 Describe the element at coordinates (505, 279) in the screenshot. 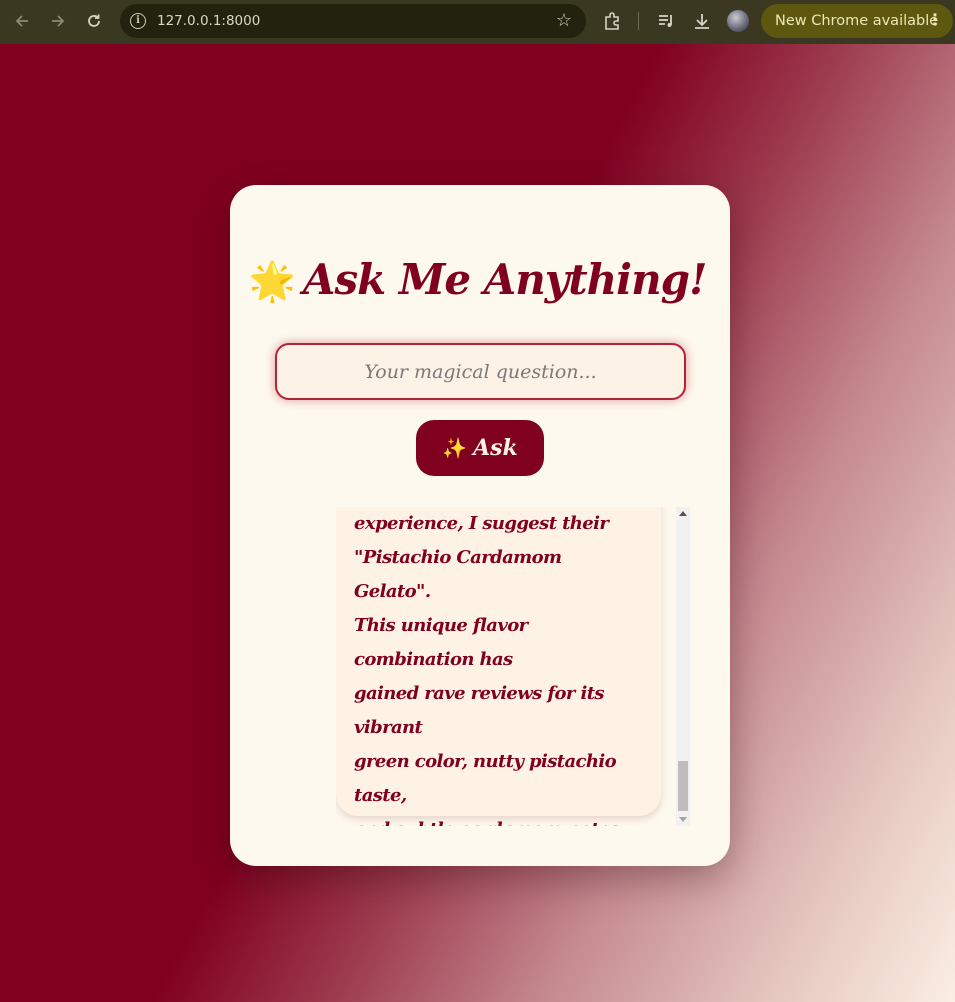

I see `title-text: Ask Me Anything!` at that location.